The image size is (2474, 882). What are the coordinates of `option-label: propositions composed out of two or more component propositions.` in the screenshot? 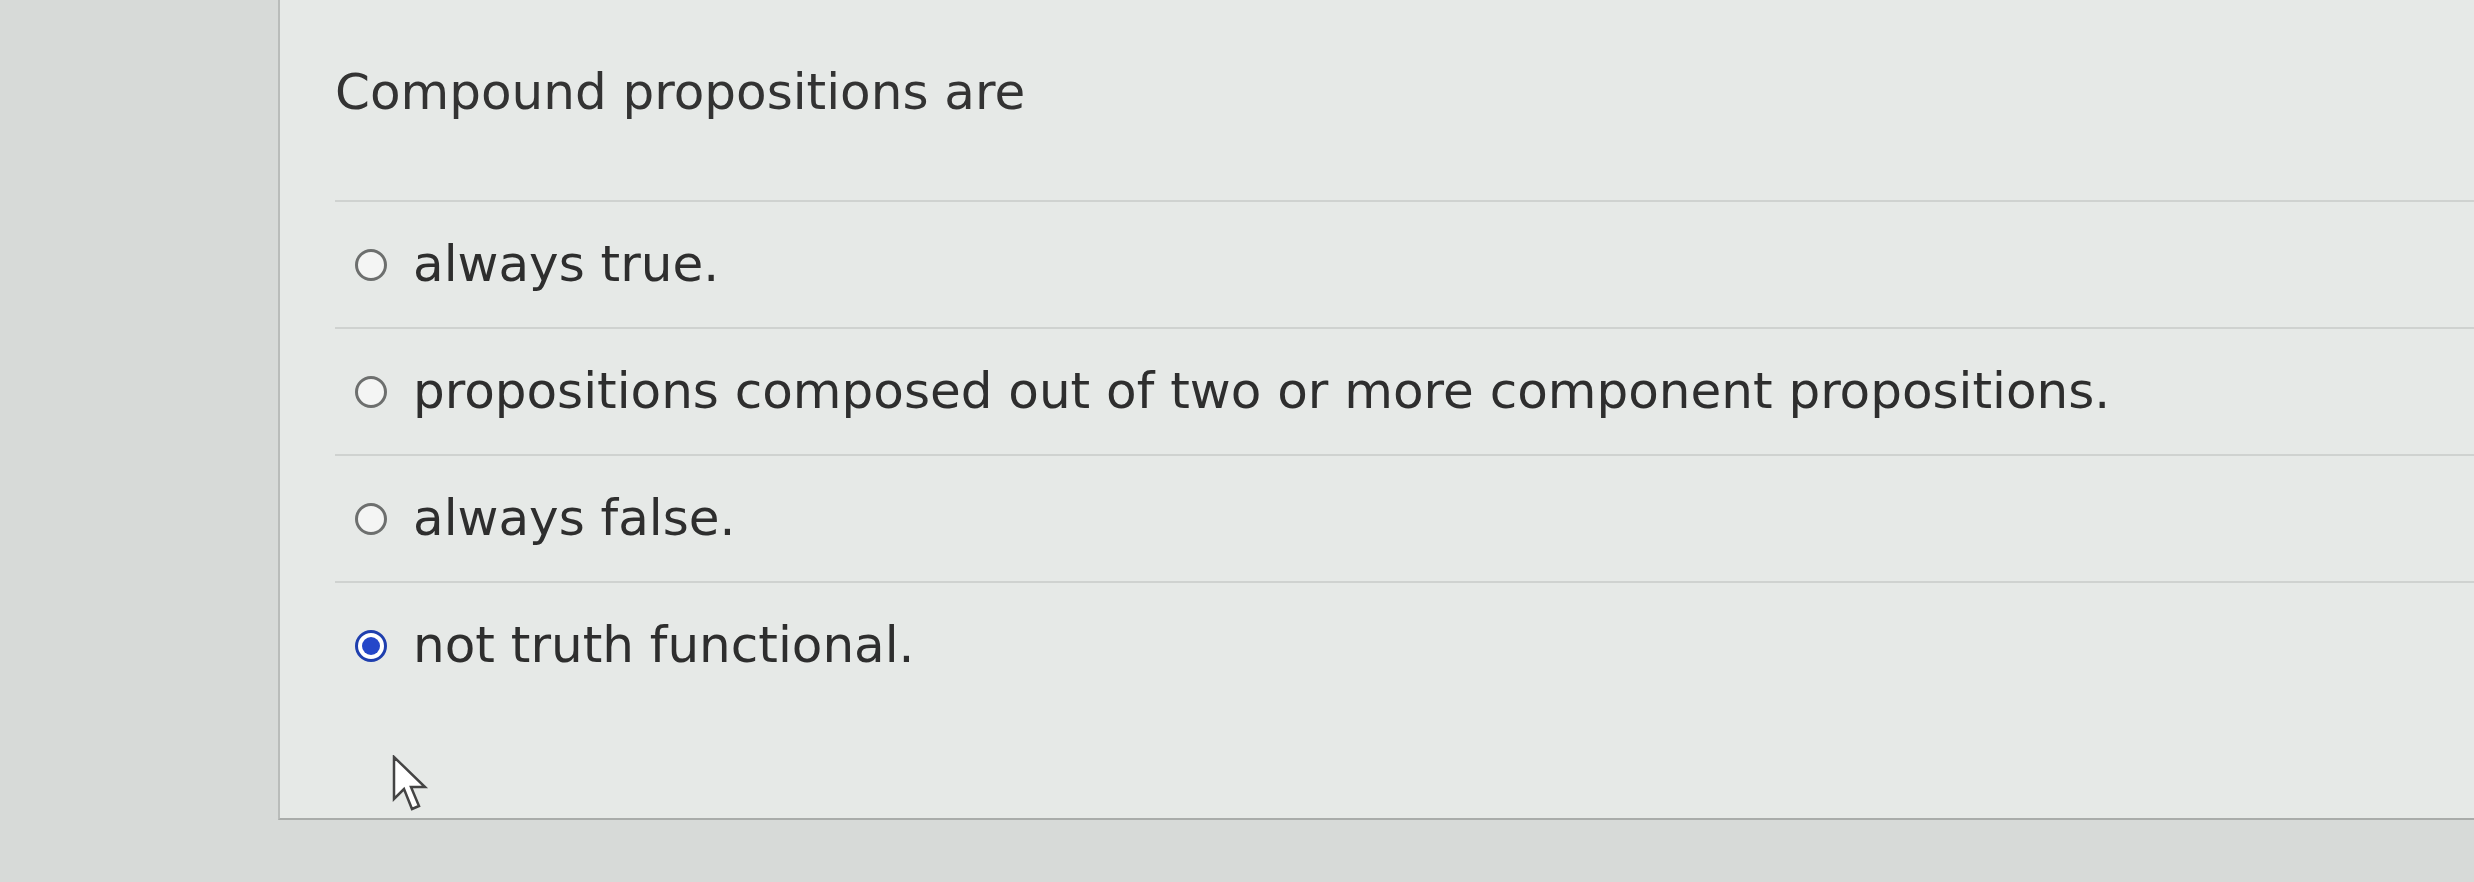 It's located at (1262, 391).